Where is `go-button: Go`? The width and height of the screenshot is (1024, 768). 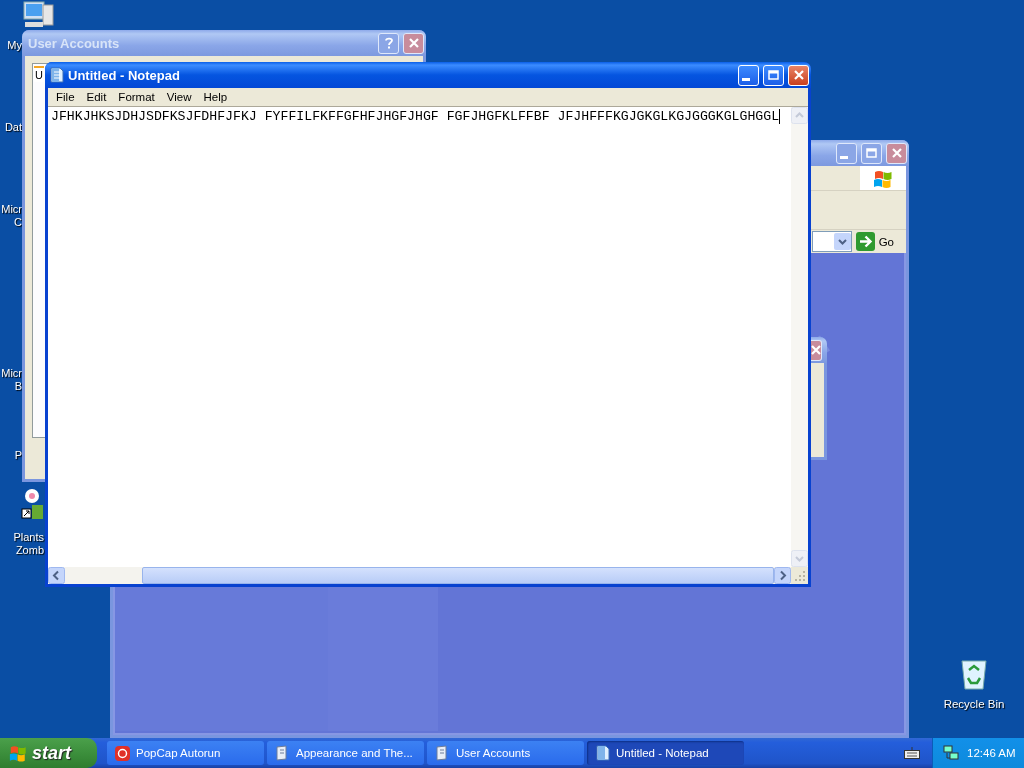 go-button: Go is located at coordinates (880, 241).